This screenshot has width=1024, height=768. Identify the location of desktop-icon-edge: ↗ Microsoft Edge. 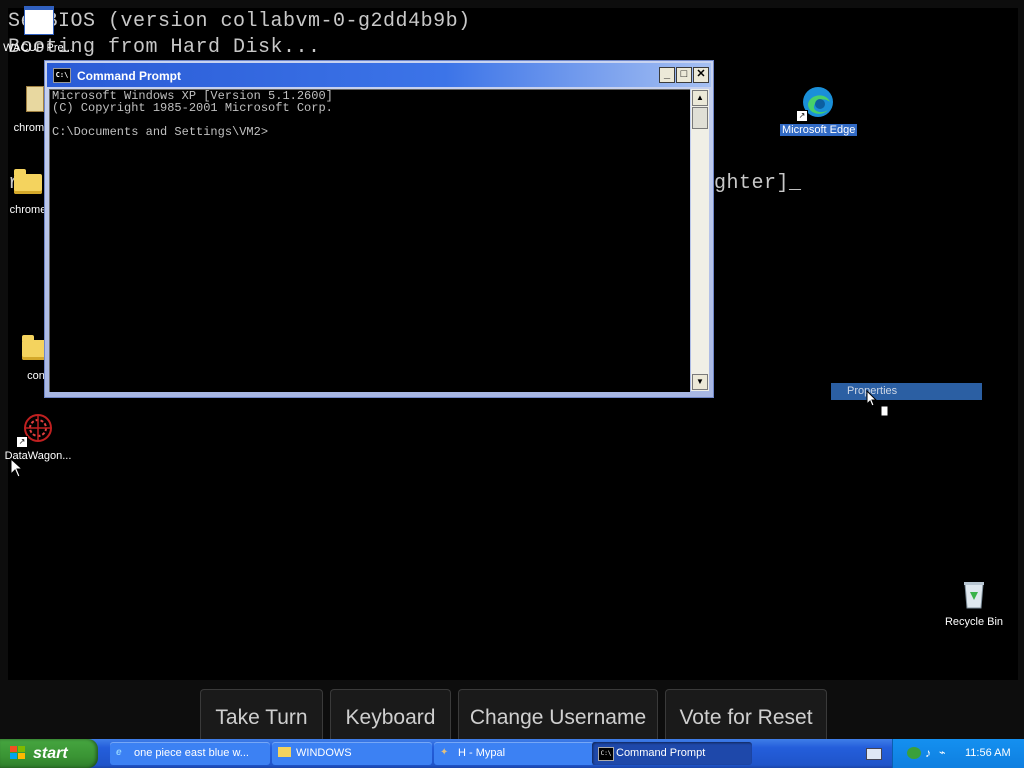
(819, 111).